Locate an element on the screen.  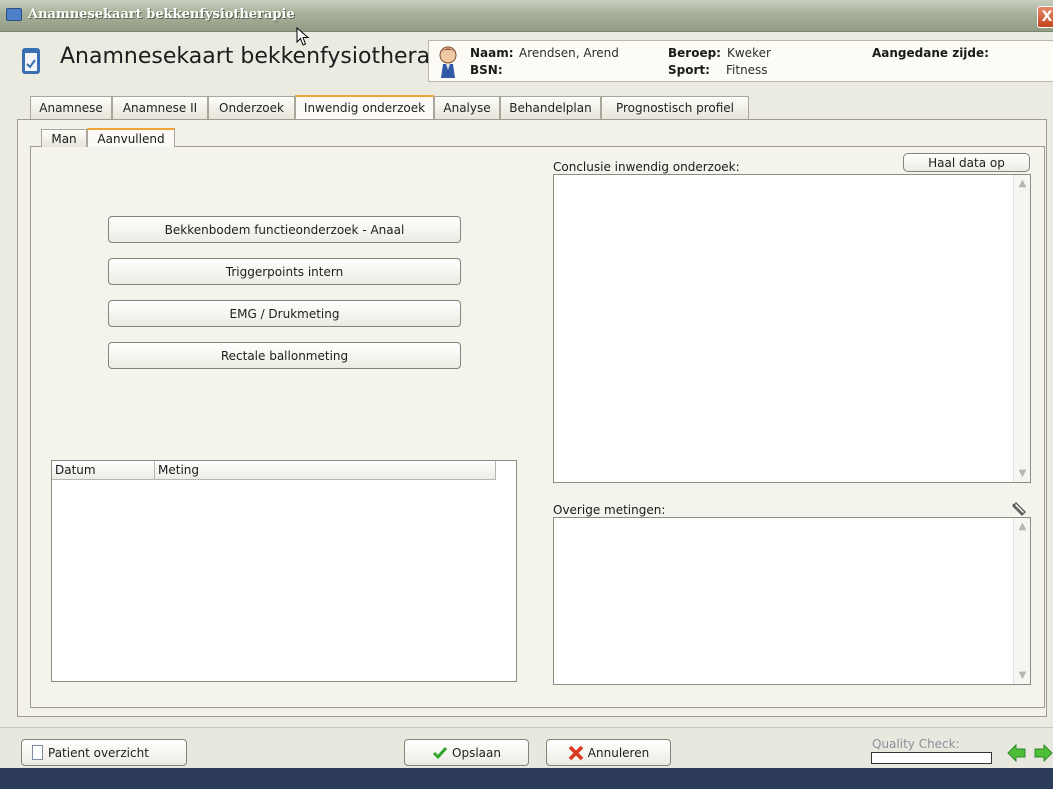
bsn-label: BSN: is located at coordinates (486, 70).